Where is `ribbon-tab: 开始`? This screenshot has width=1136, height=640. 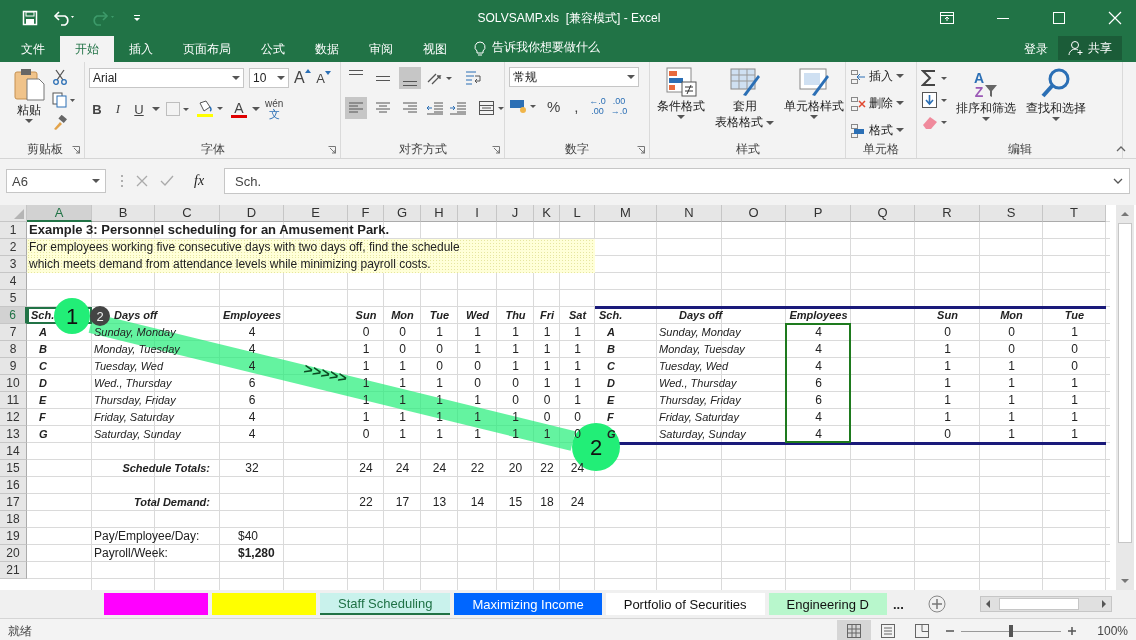 ribbon-tab: 开始 is located at coordinates (87, 49).